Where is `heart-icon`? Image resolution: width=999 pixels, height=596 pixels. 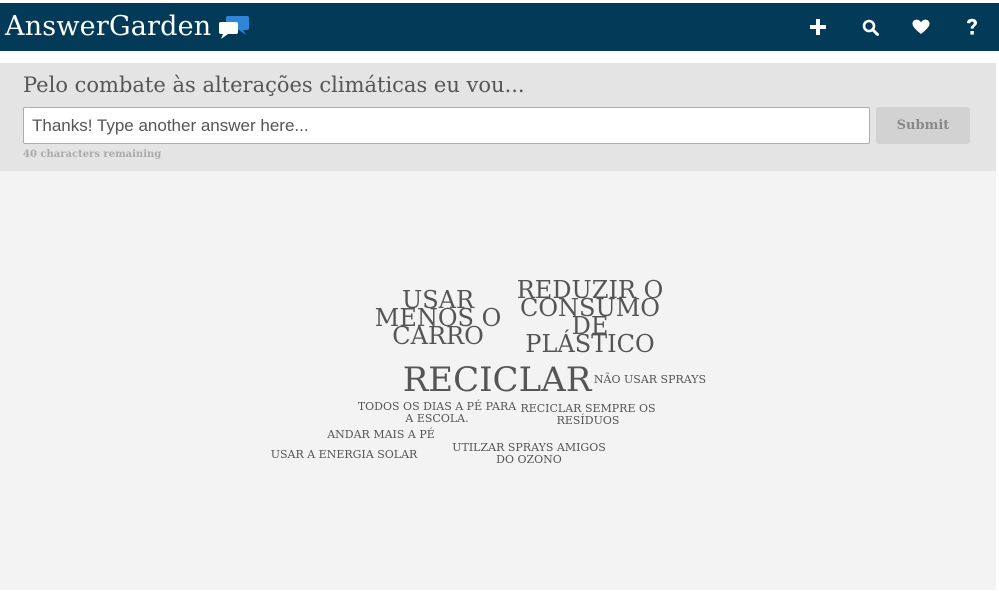
heart-icon is located at coordinates (921, 27).